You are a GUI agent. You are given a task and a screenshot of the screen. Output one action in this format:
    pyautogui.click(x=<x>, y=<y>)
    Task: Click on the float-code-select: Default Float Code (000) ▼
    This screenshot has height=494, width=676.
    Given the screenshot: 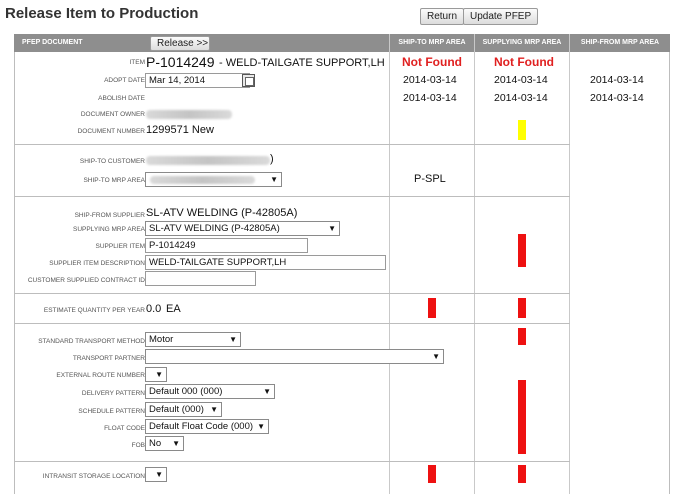 What is the action you would take?
    pyautogui.click(x=207, y=426)
    